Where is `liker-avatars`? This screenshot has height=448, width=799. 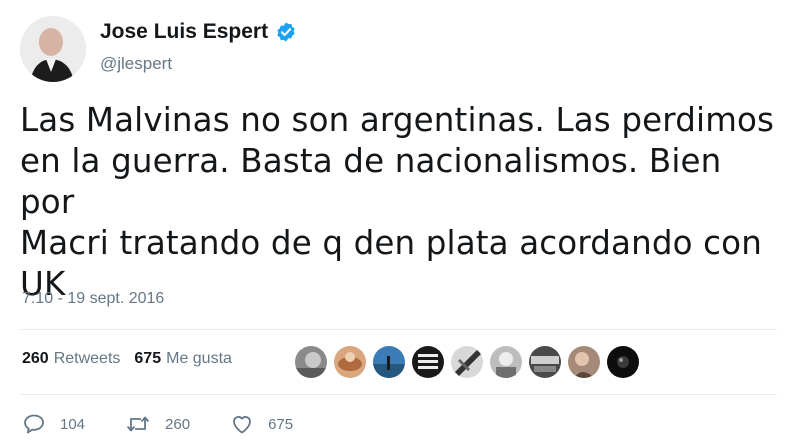 liker-avatars is located at coordinates (470, 362).